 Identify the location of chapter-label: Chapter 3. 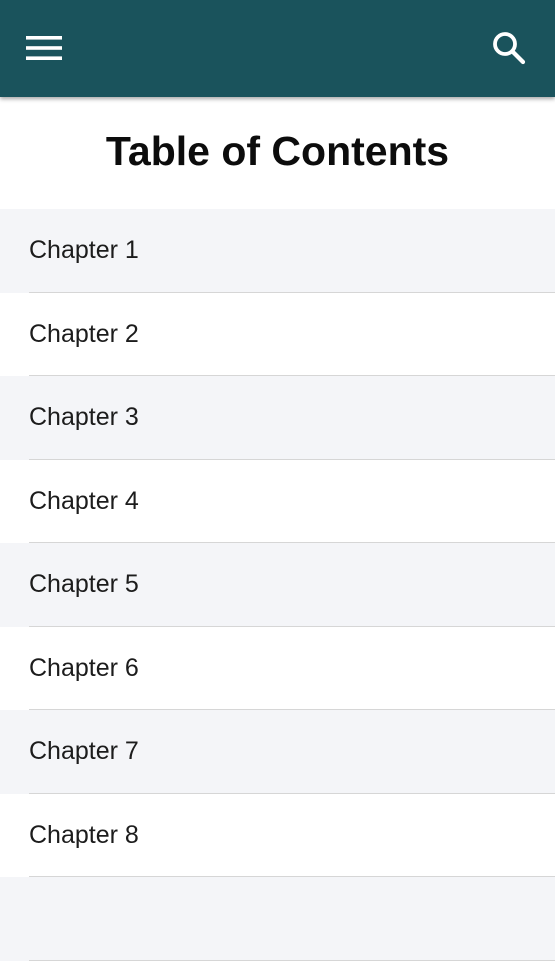
(84, 417).